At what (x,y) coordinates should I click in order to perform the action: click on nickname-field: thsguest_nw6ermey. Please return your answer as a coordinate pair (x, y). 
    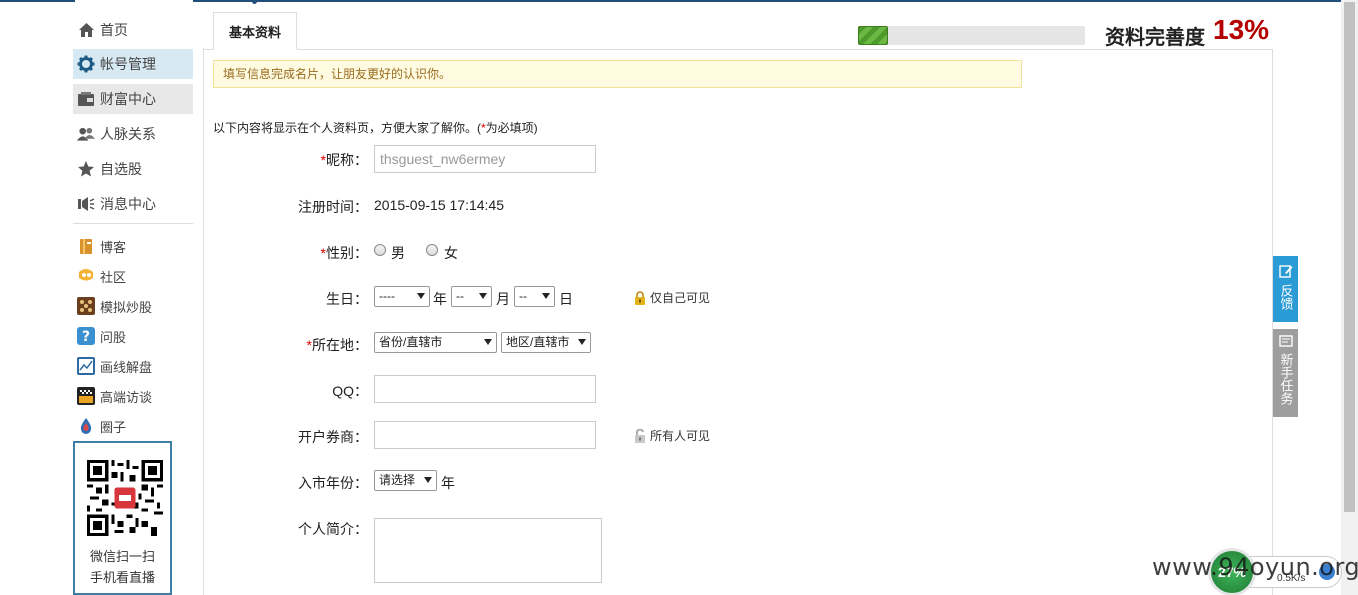
    Looking at the image, I should click on (485, 159).